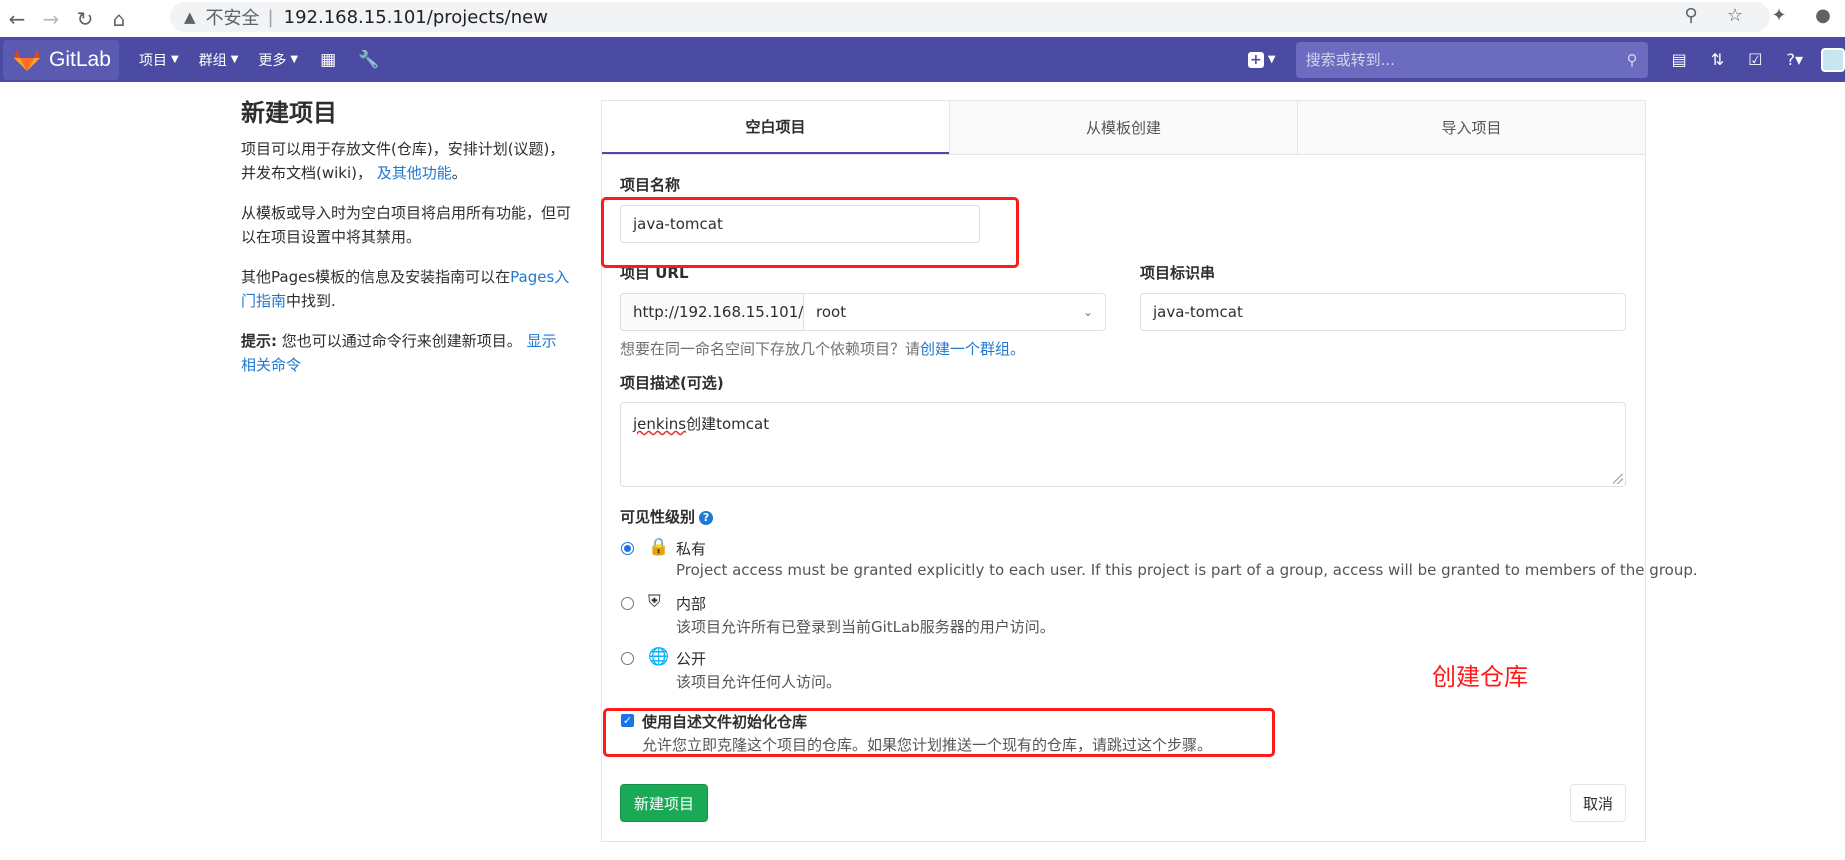  I want to click on nav-more: 更多 ▼, so click(278, 60).